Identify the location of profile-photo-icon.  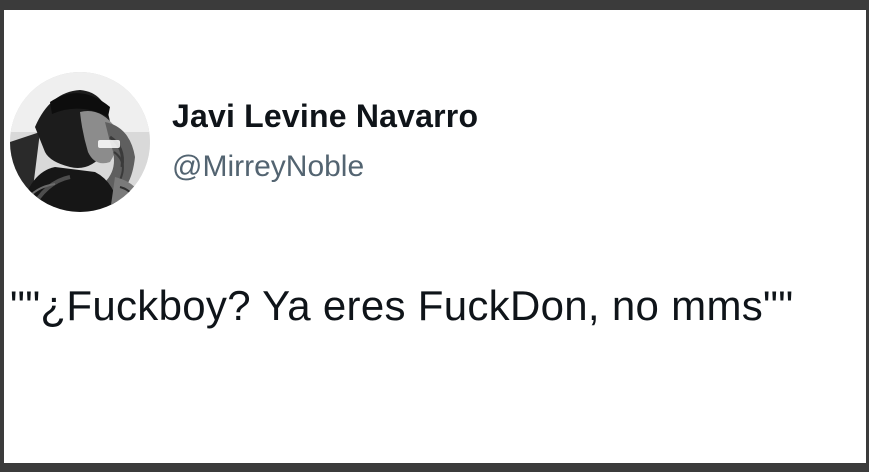
(80, 142).